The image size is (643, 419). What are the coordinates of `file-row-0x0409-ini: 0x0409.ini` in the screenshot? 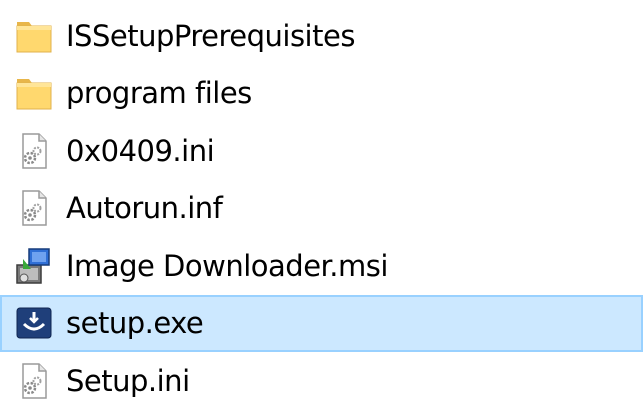 It's located at (321, 151).